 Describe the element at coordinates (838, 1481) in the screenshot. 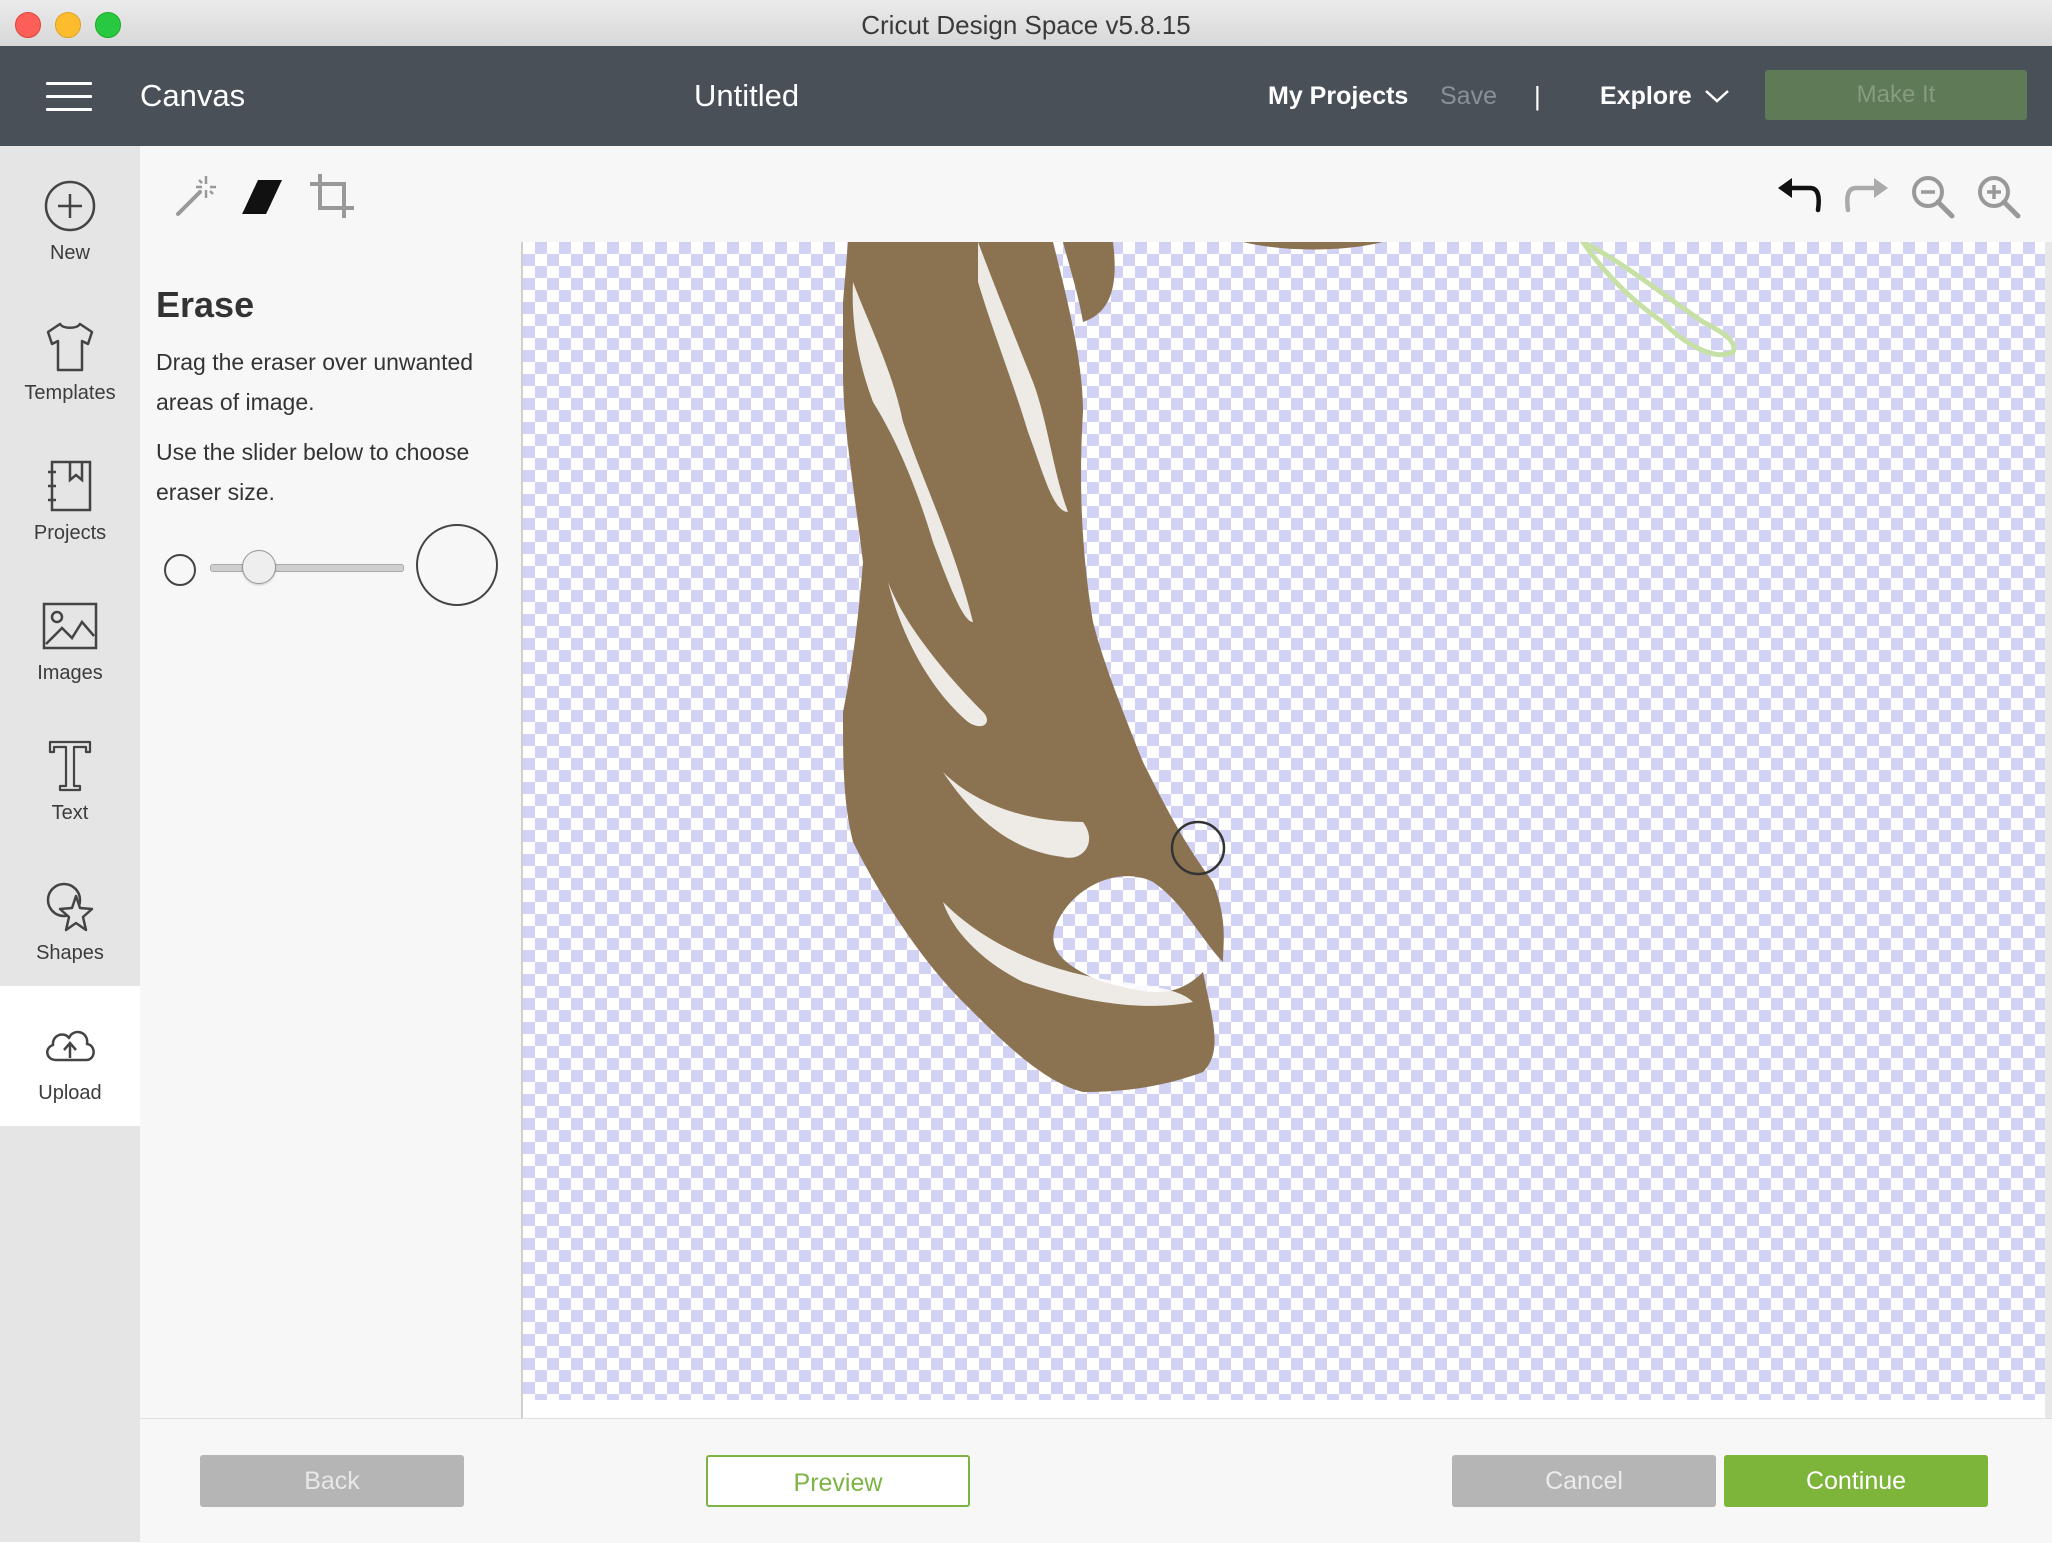

I see `preview-button: Preview` at that location.